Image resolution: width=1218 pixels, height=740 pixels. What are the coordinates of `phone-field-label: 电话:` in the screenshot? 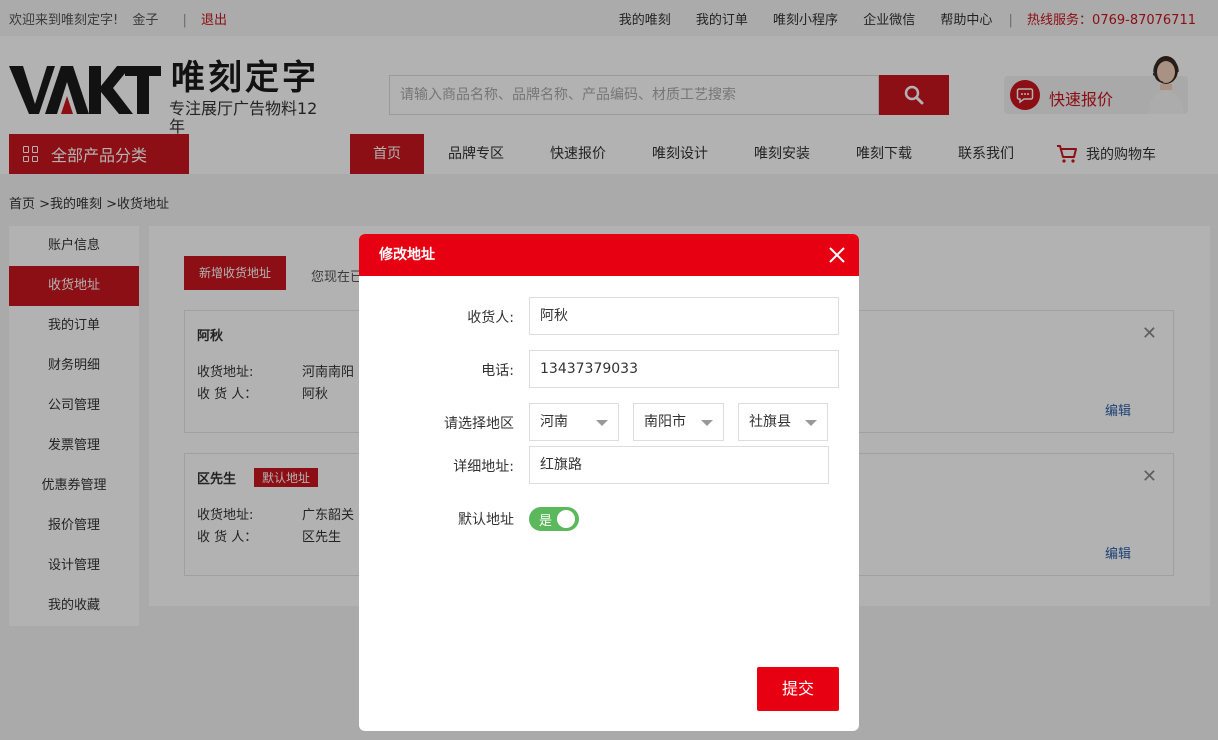 It's located at (497, 371).